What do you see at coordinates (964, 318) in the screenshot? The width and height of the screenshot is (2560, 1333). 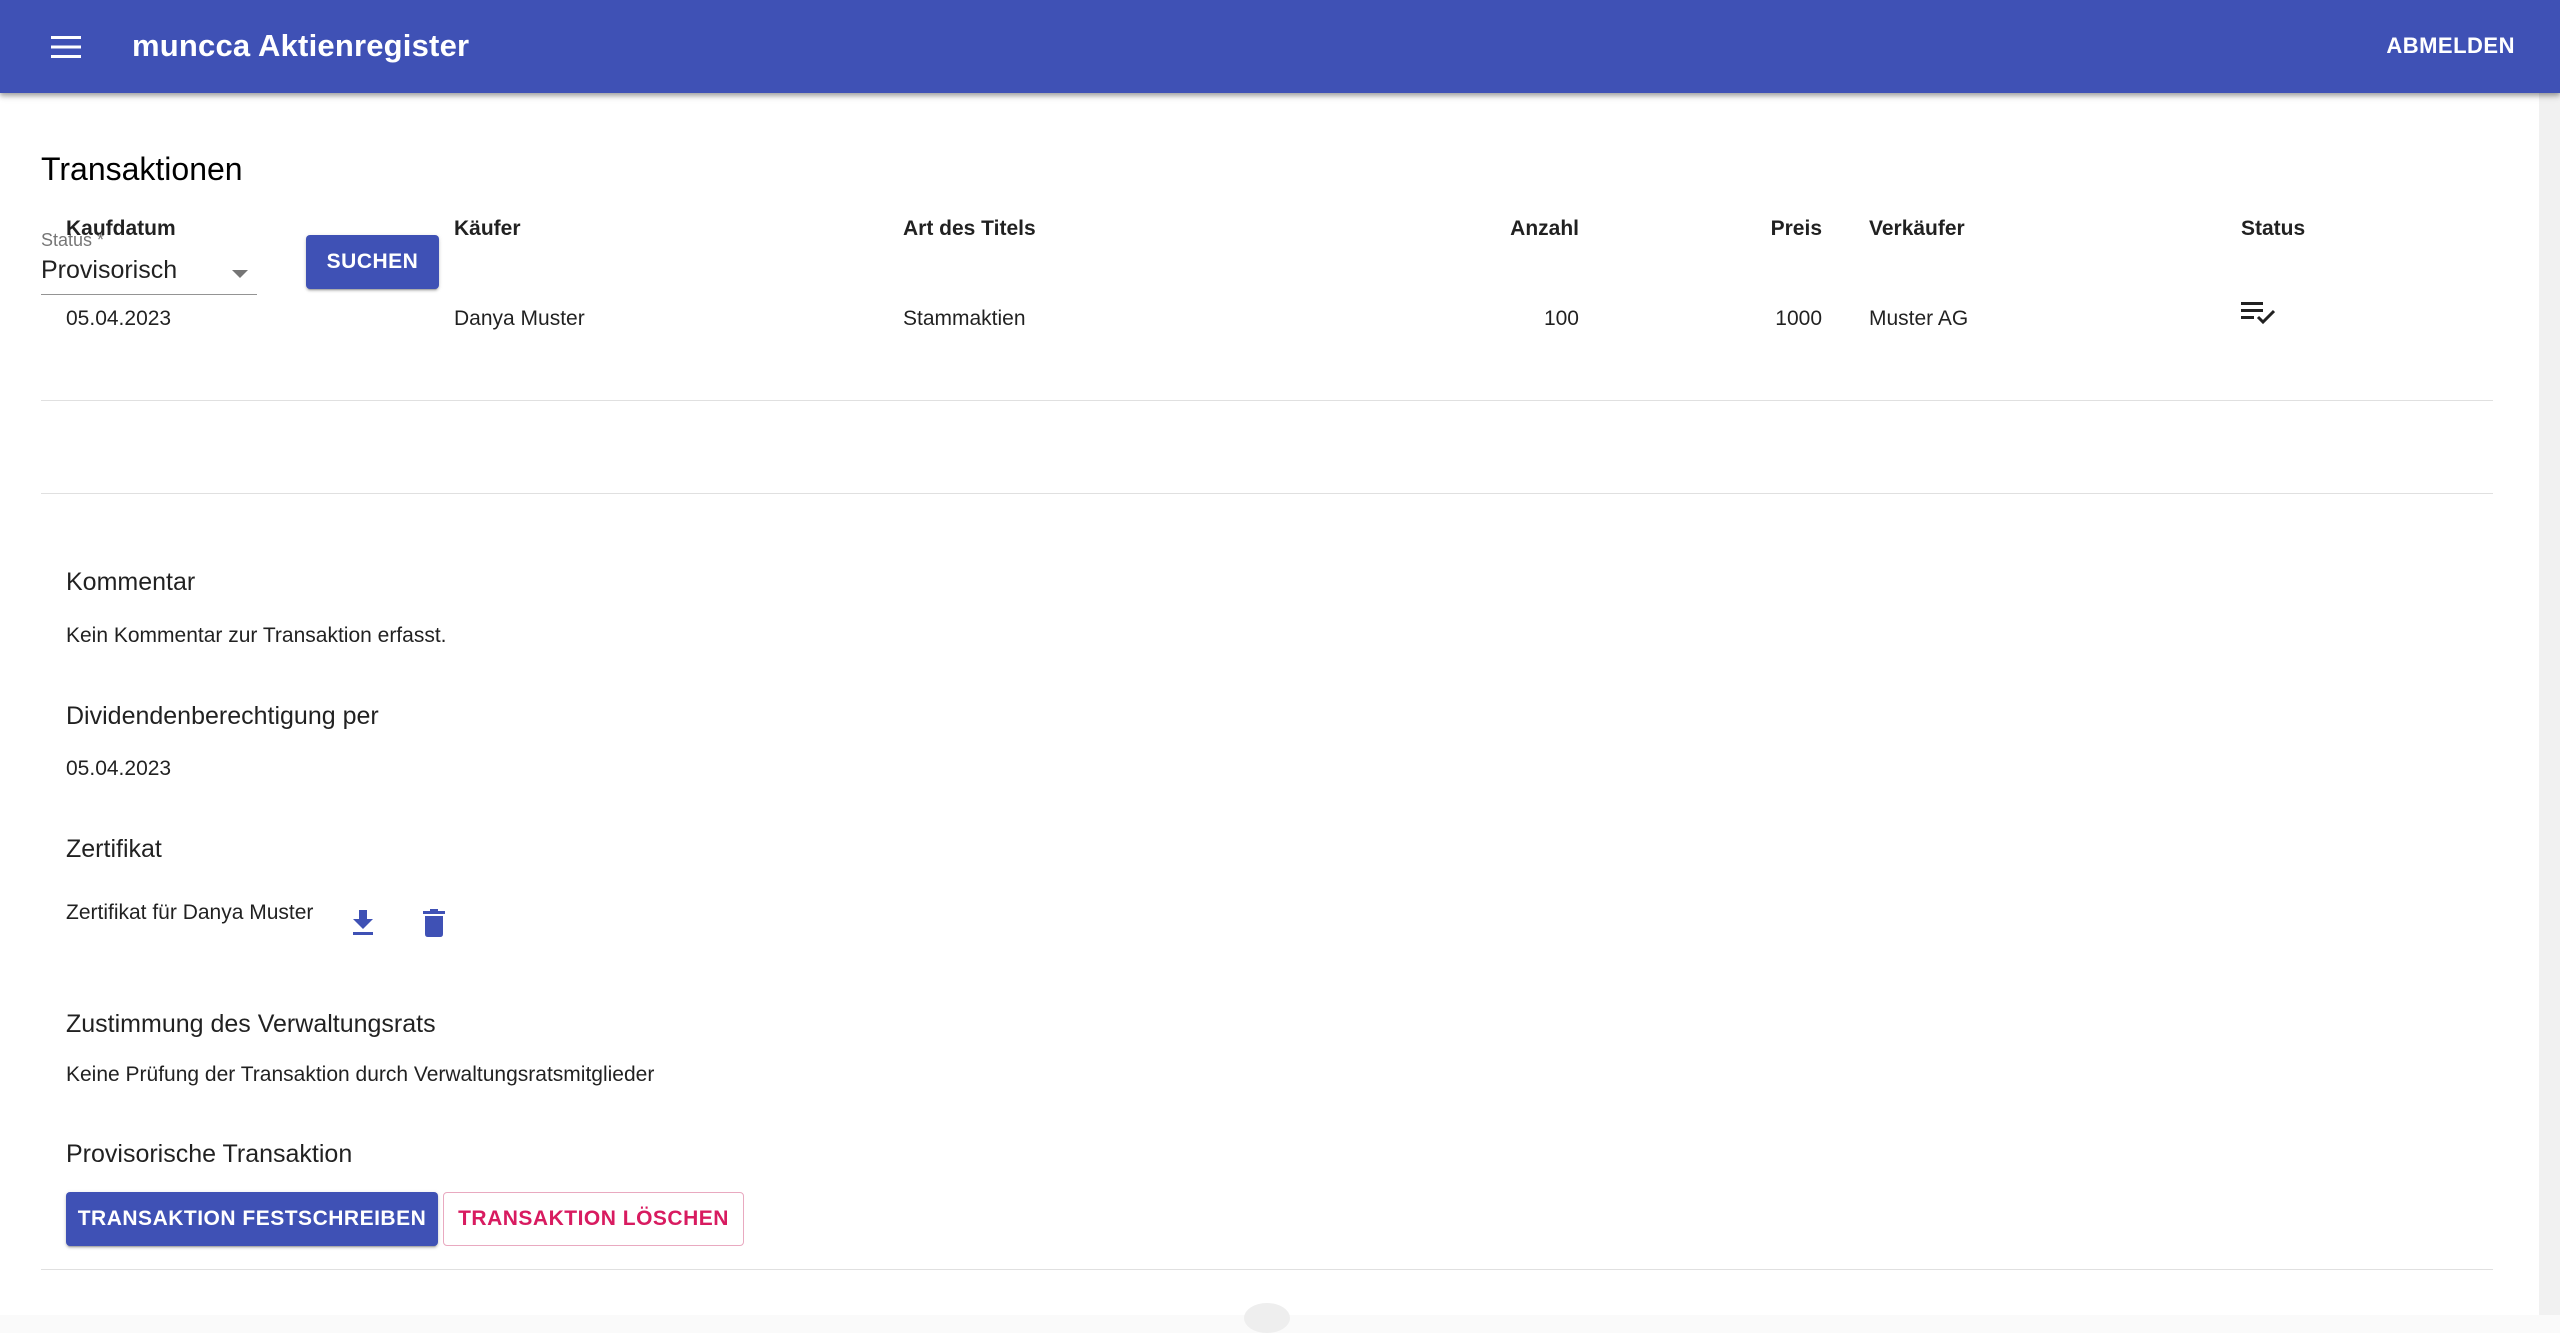 I see `cell-art: Stammaktien` at bounding box center [964, 318].